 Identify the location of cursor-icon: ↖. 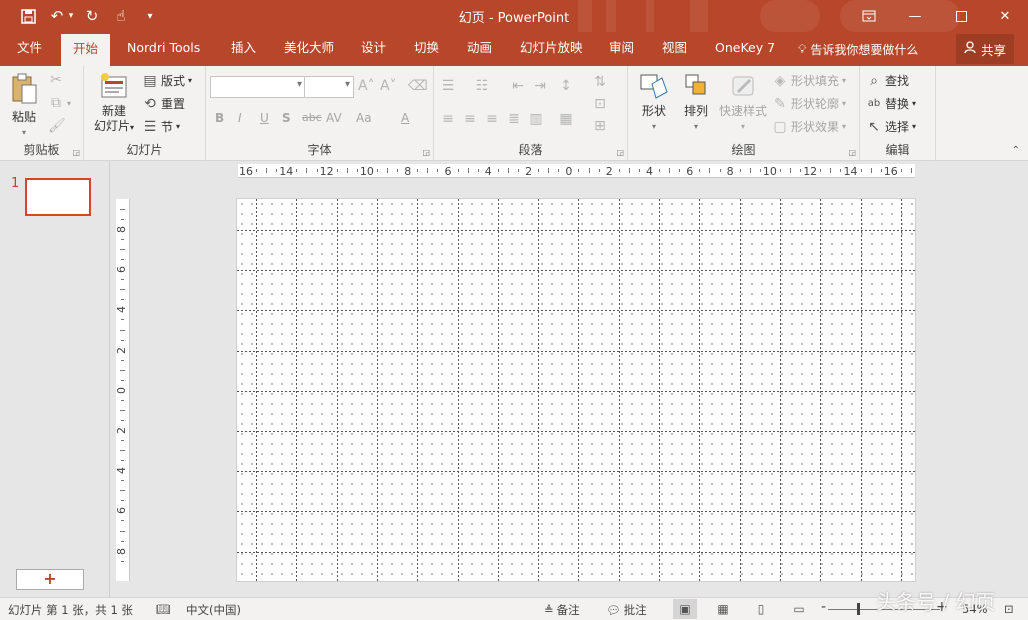
(874, 126).